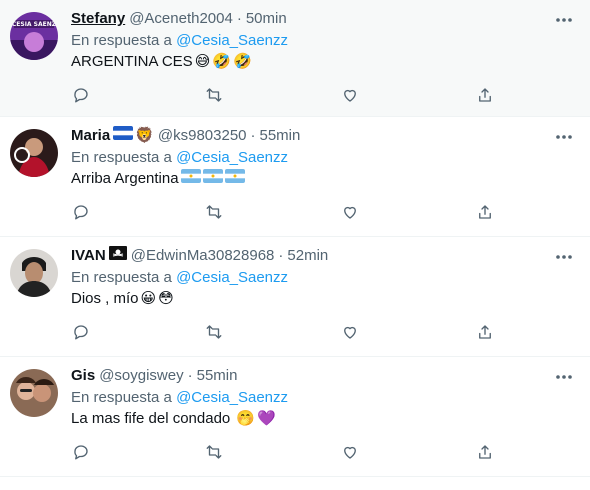 The height and width of the screenshot is (490, 590). Describe the element at coordinates (166, 298) in the screenshot. I see `emoji: 😳` at that location.